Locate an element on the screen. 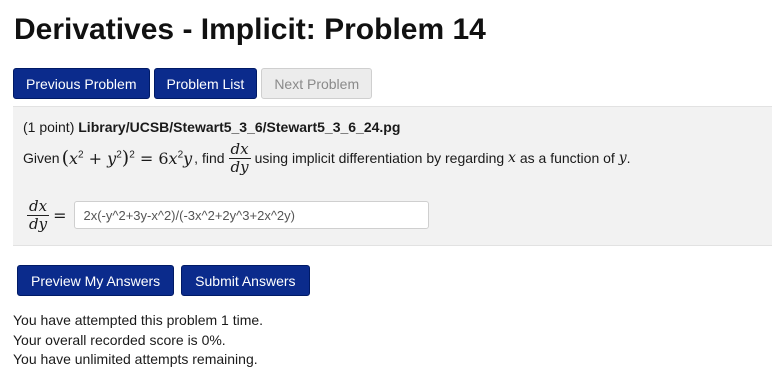 The width and height of the screenshot is (772, 390). points-label: (1 point) is located at coordinates (49, 127).